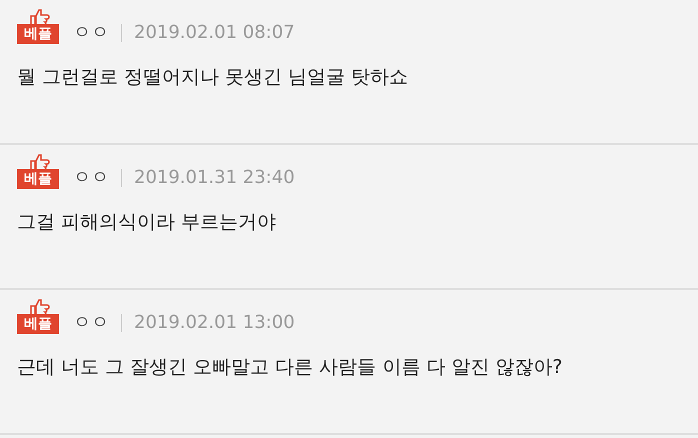 The width and height of the screenshot is (698, 438). Describe the element at coordinates (290, 367) in the screenshot. I see `comment-text: 근데 너도 그 잘생긴 오빠말고 다른 사람들 이름 다 알진 않잖아?` at that location.